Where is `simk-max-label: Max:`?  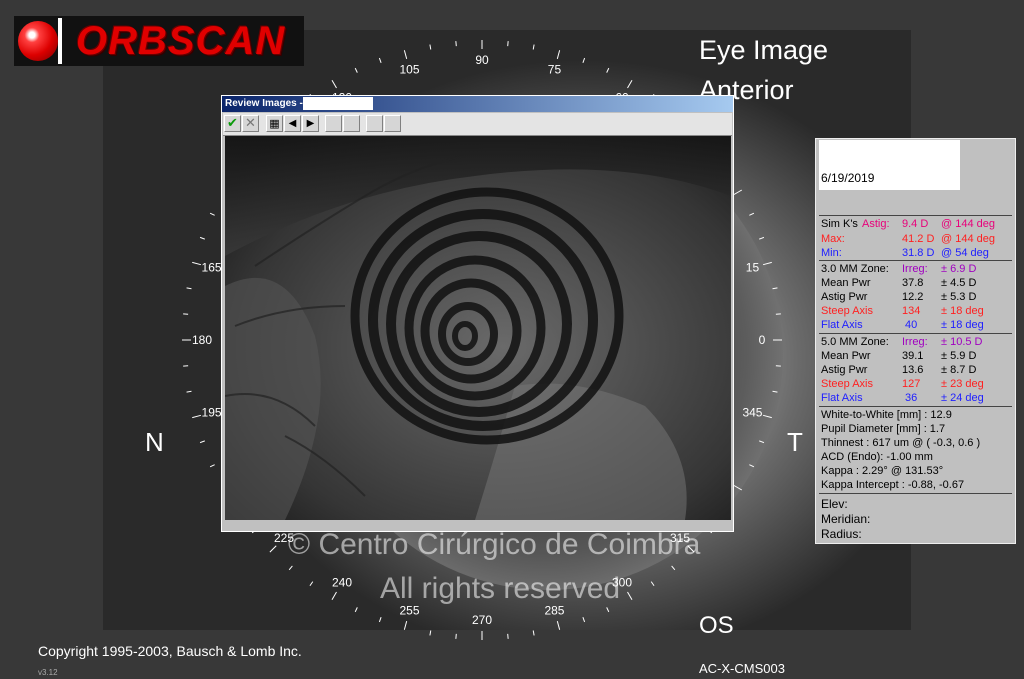 simk-max-label: Max: is located at coordinates (833, 239).